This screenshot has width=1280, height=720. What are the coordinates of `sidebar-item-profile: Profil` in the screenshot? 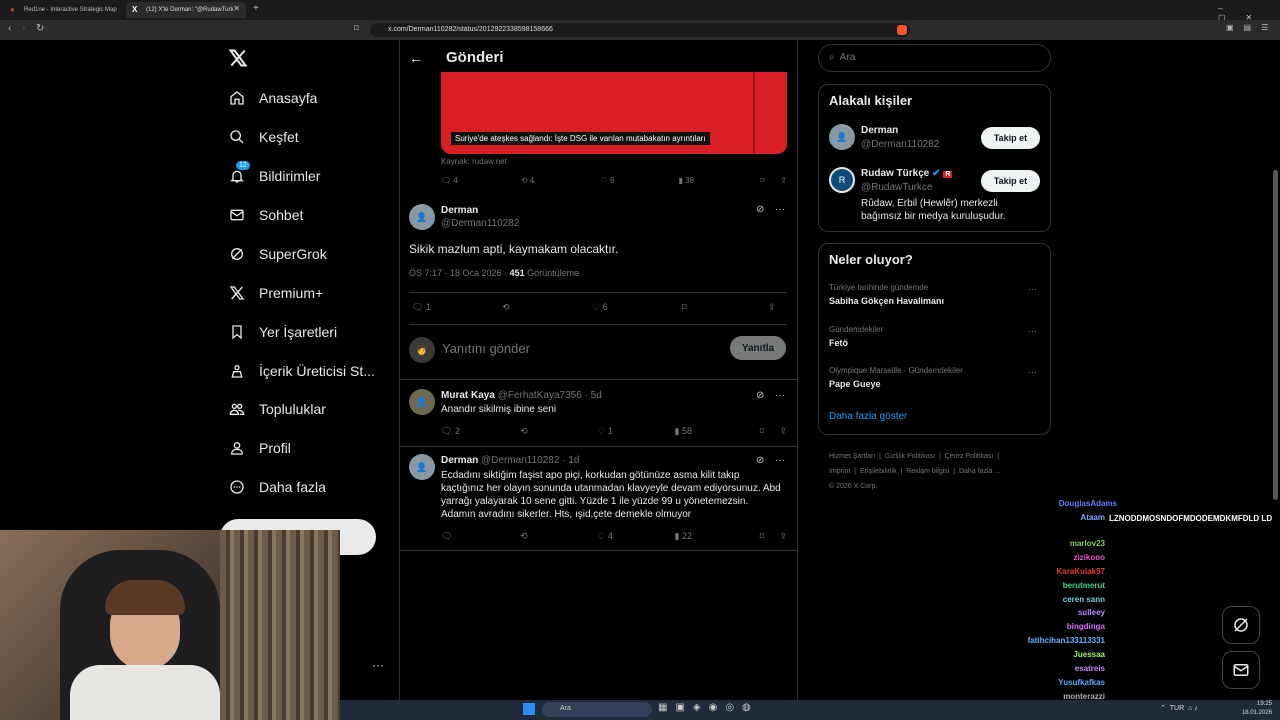 It's located at (259, 448).